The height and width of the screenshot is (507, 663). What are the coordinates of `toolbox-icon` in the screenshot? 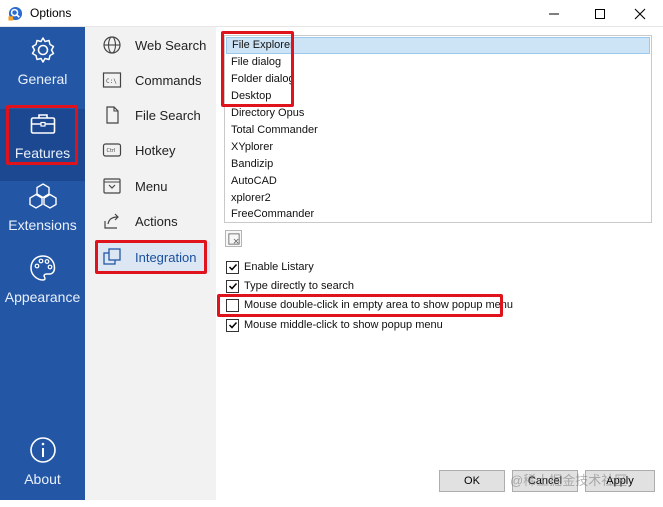 It's located at (42, 124).